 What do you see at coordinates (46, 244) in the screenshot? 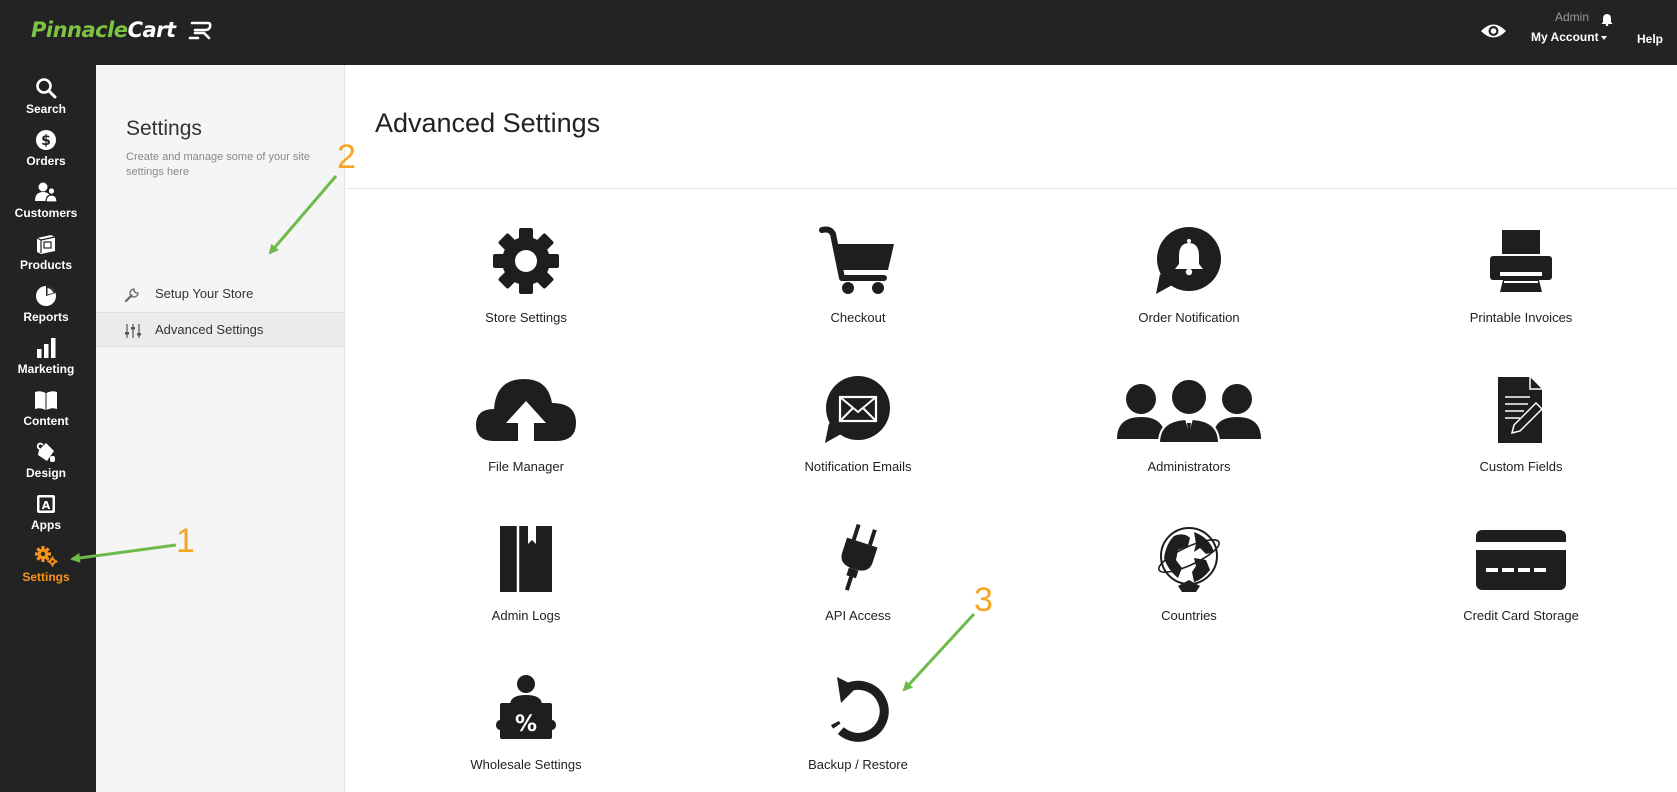
I see `box-icon` at bounding box center [46, 244].